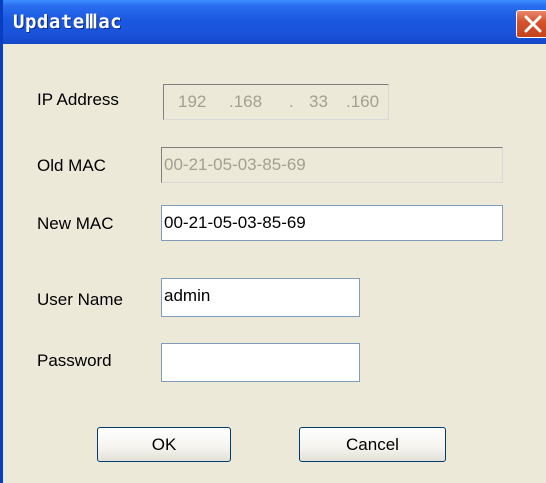 The height and width of the screenshot is (483, 546). Describe the element at coordinates (274, 22) in the screenshot. I see `title-bar: UpdateⅢac` at that location.